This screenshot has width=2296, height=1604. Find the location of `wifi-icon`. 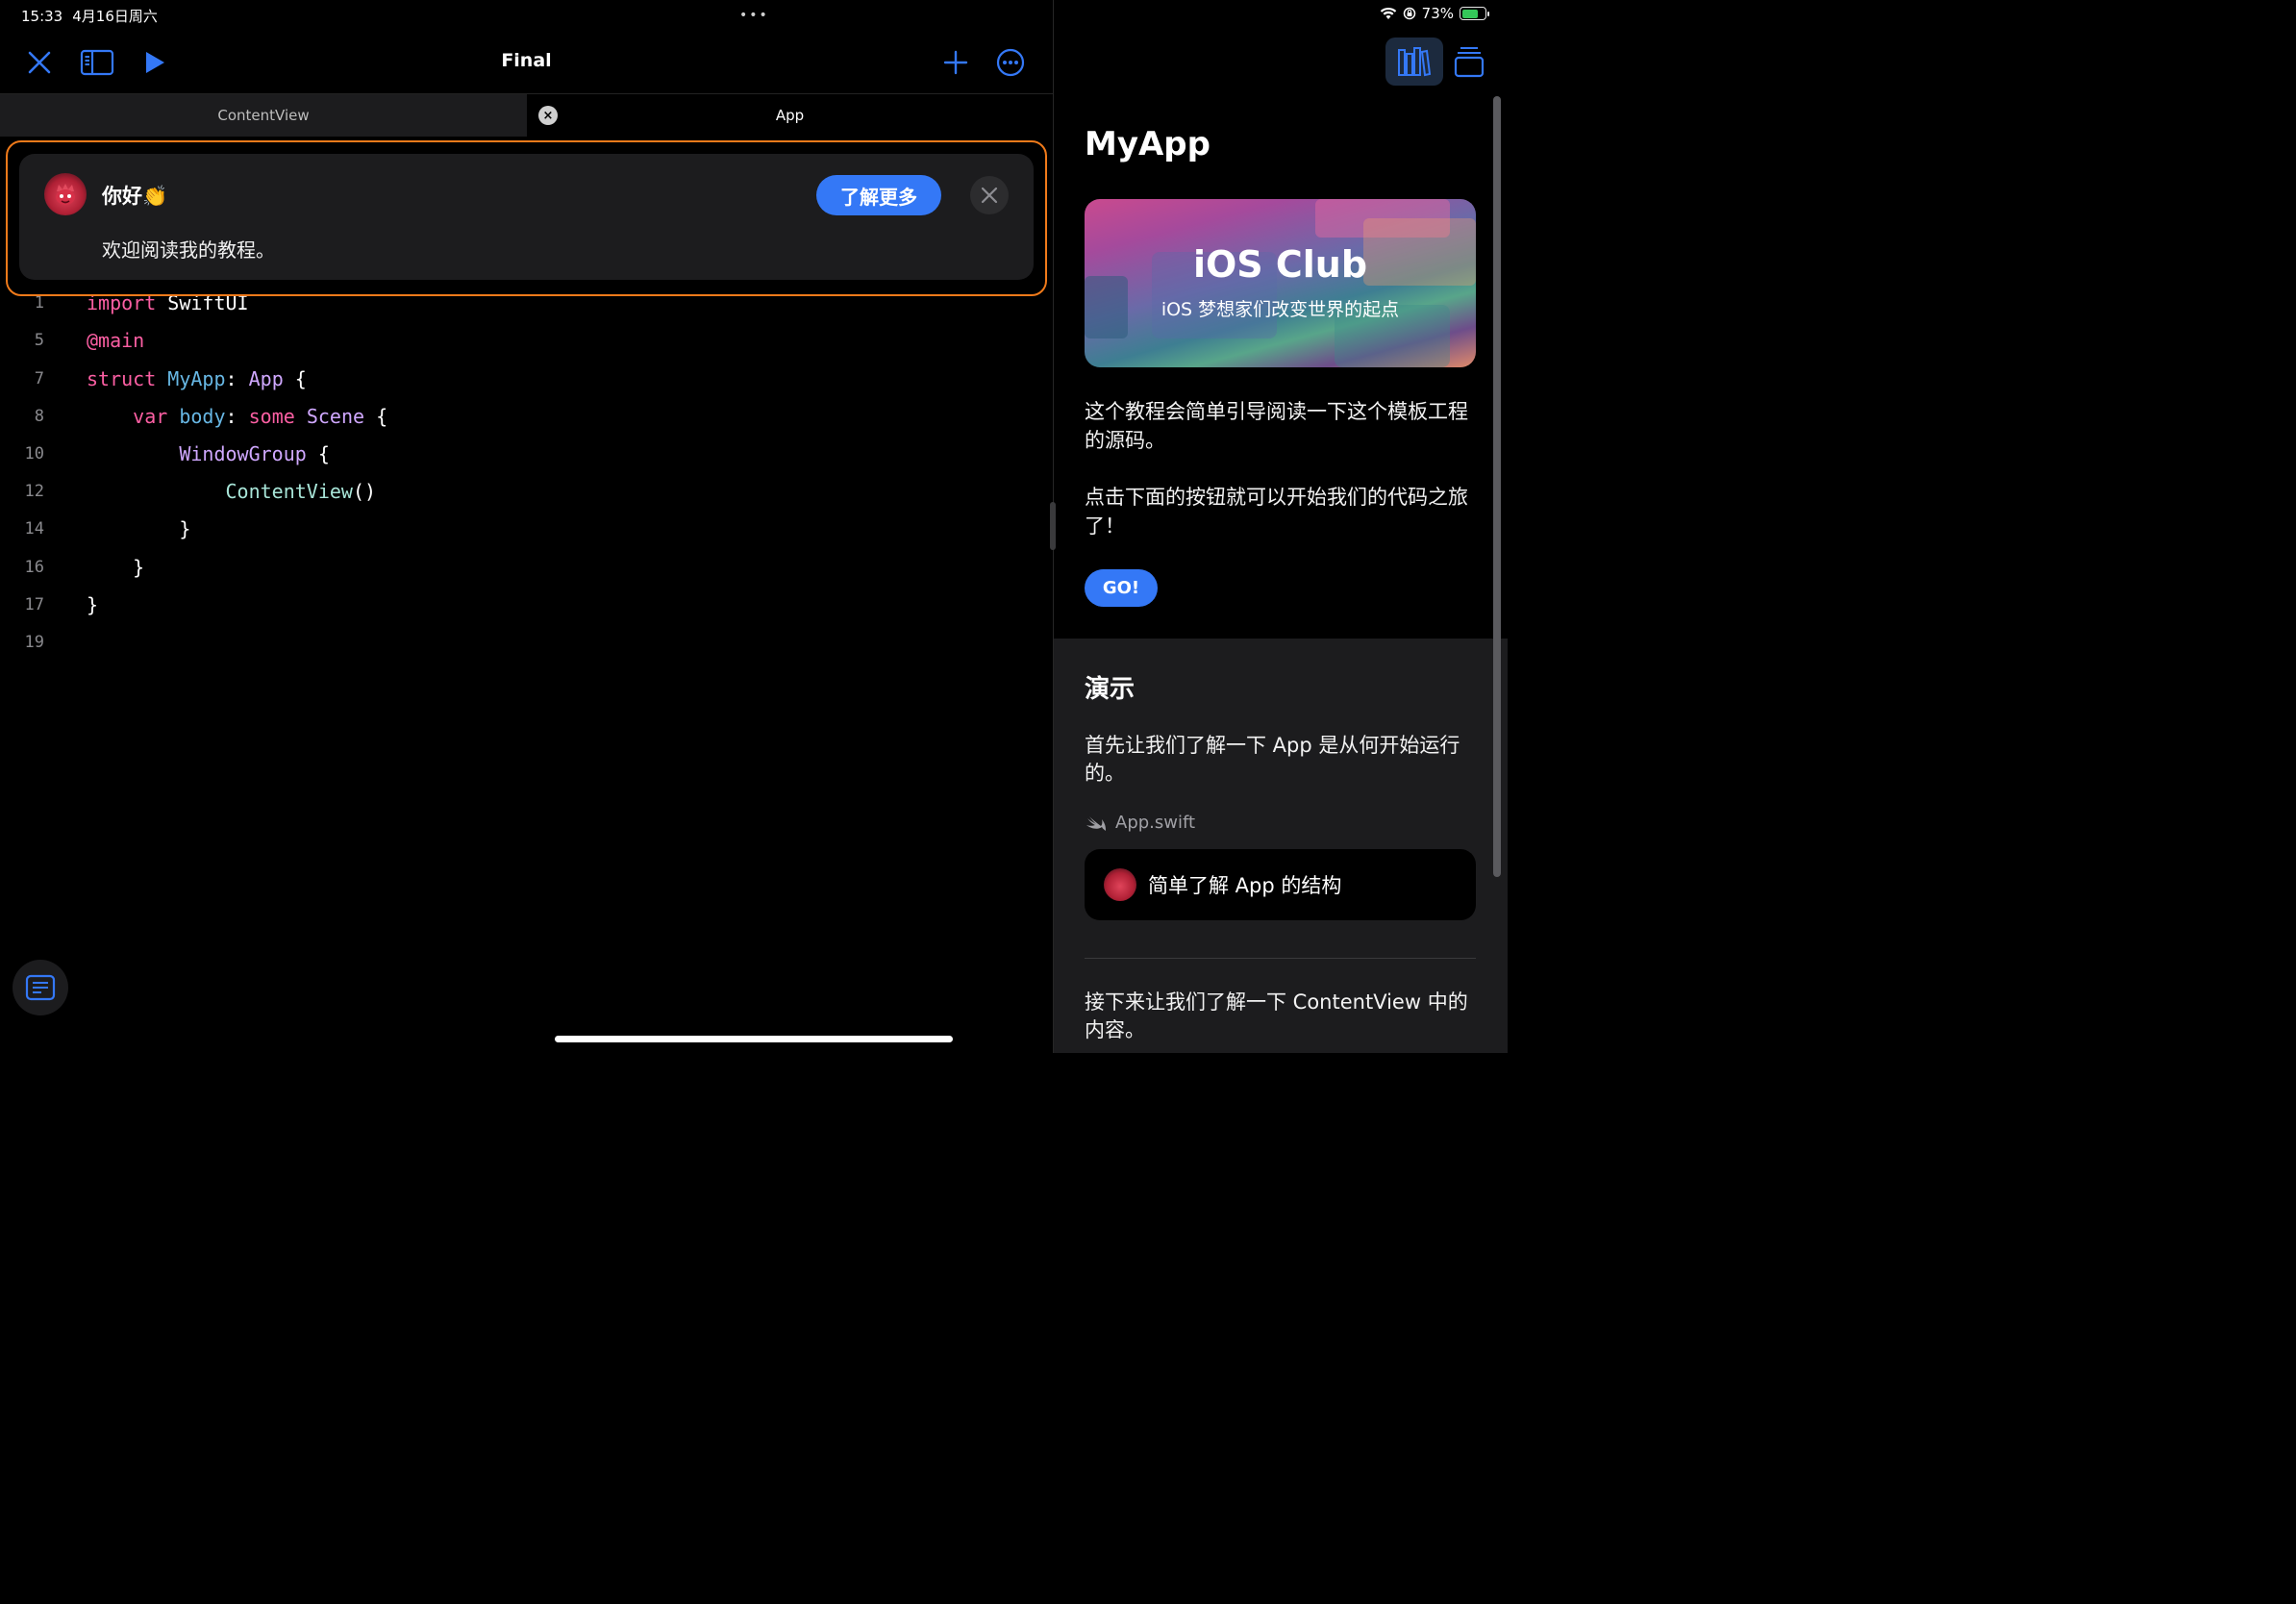

wifi-icon is located at coordinates (1388, 13).